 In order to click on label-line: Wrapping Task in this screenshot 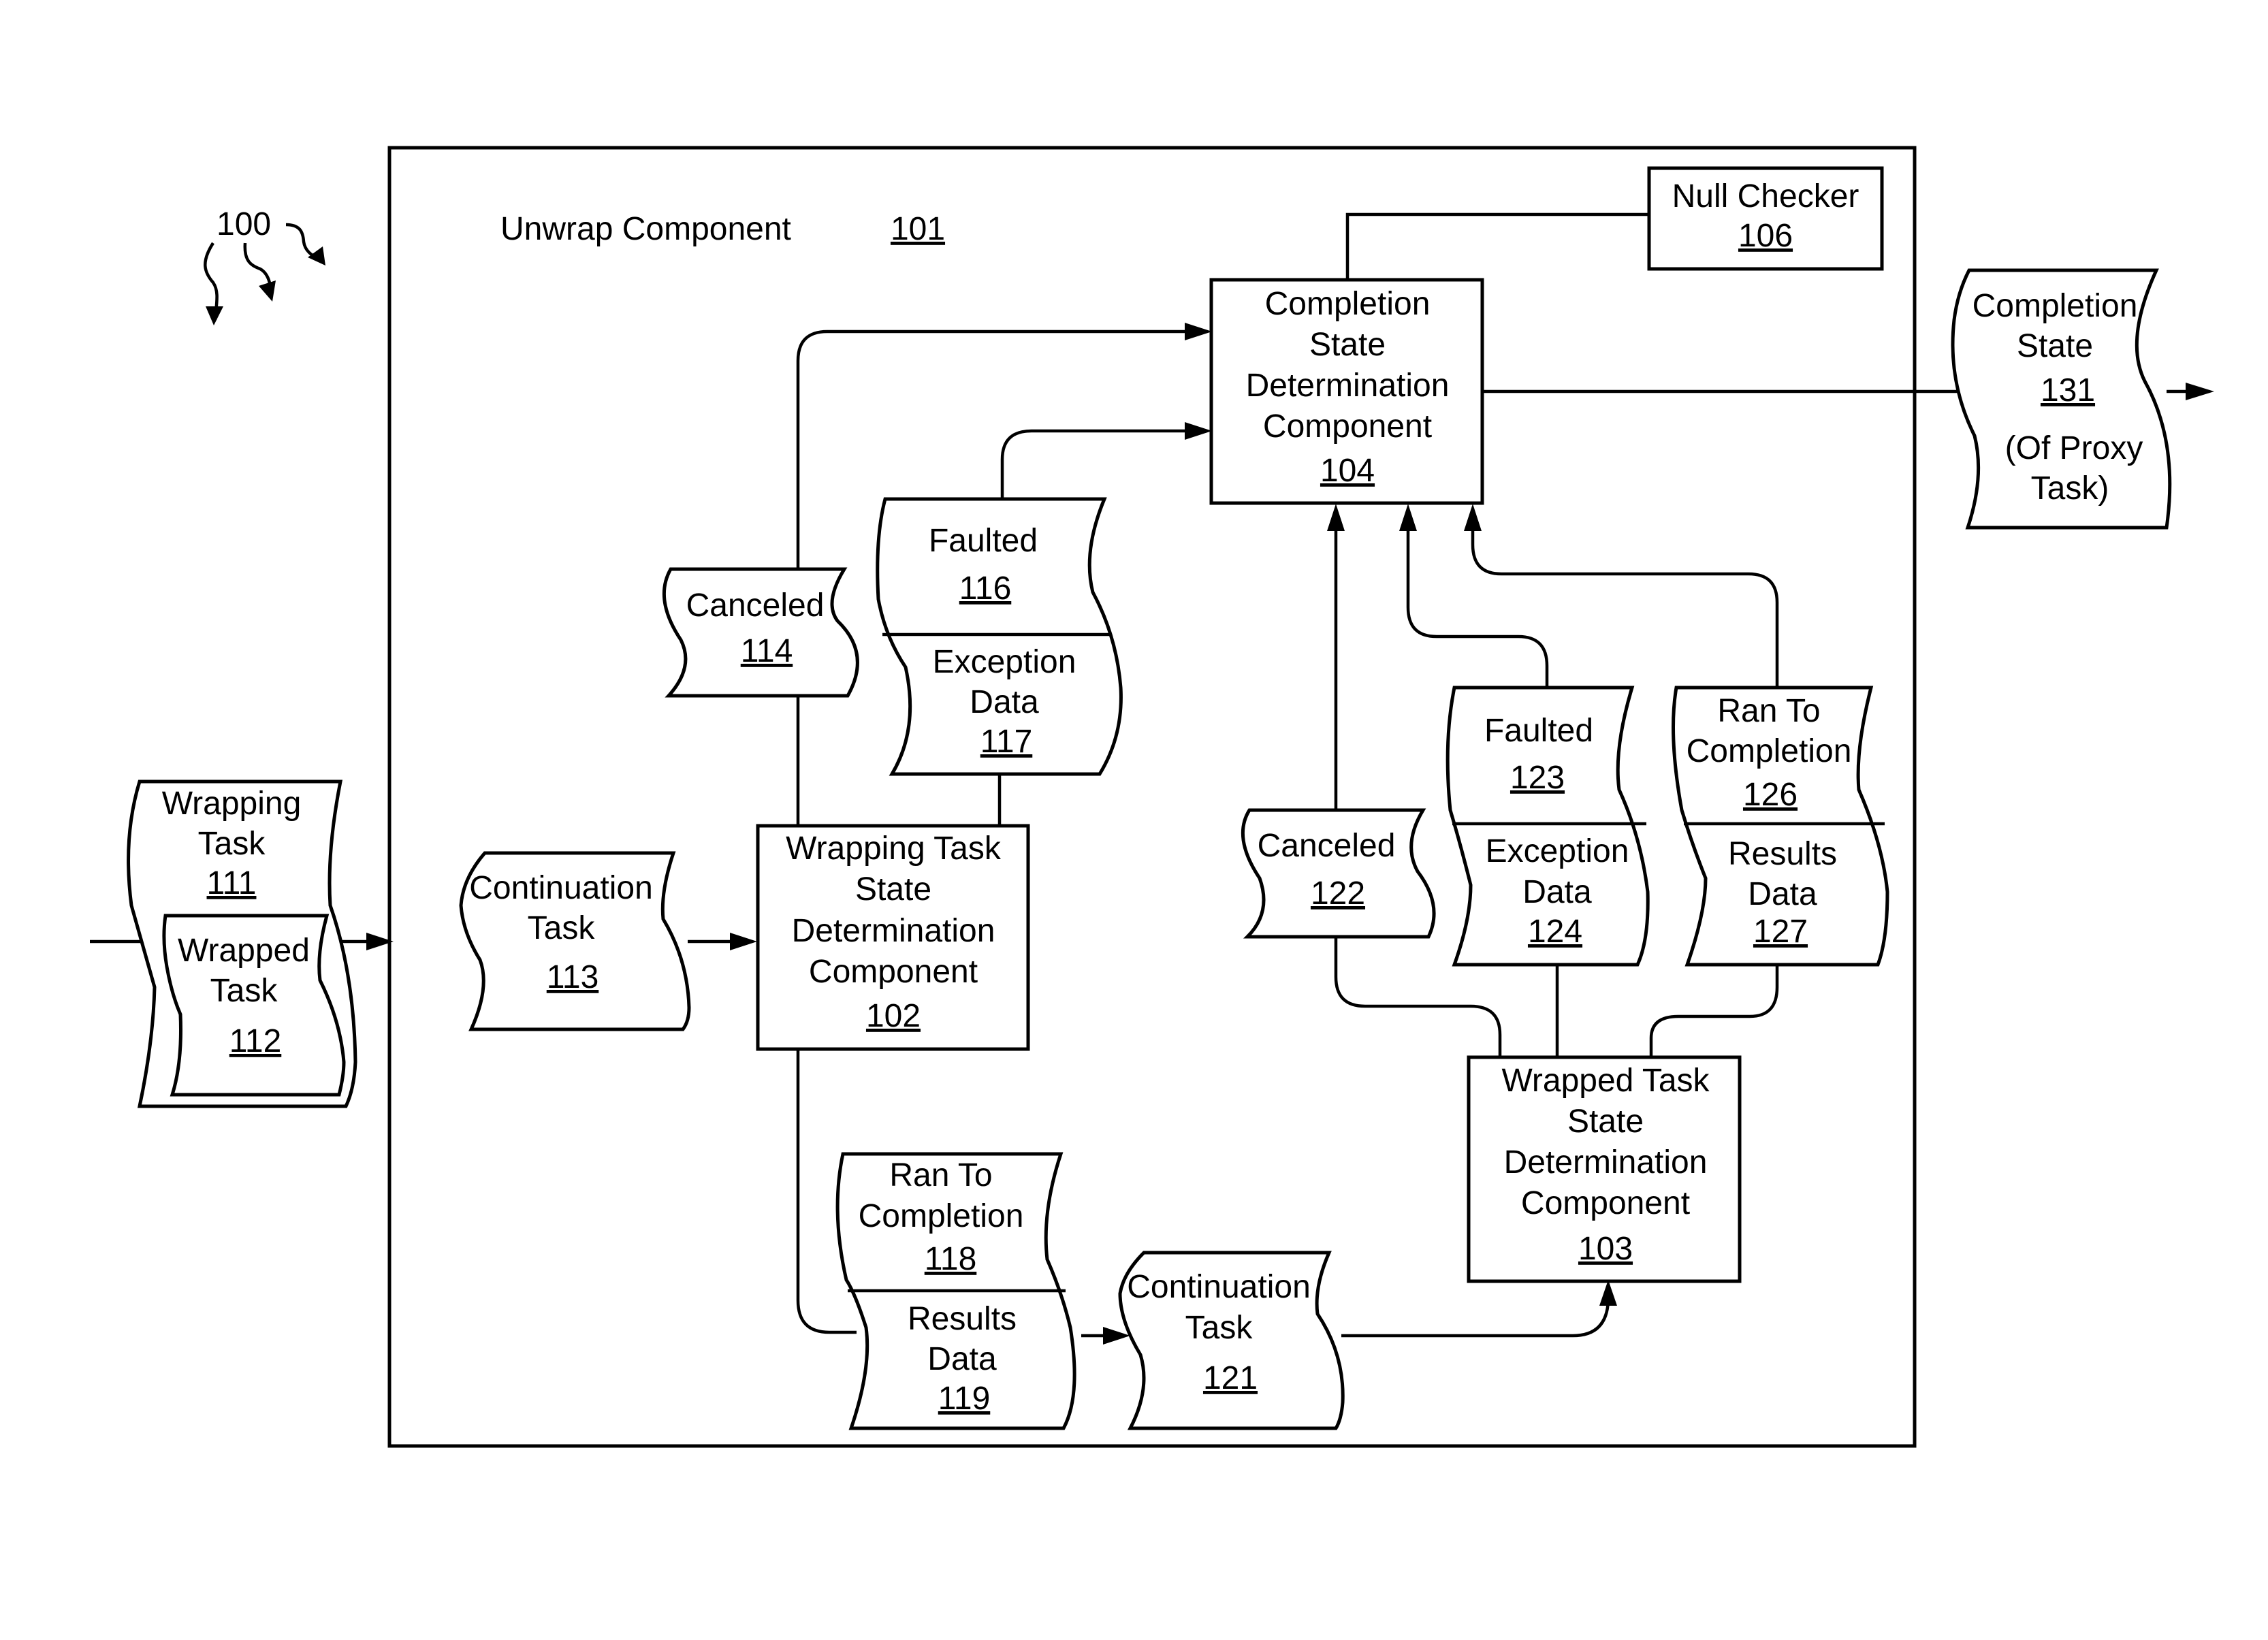, I will do `click(894, 849)`.